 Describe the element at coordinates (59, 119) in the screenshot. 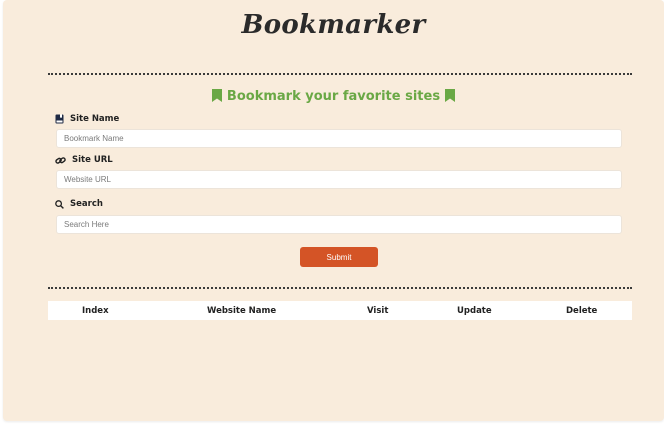

I see `bookmark-book-icon` at that location.